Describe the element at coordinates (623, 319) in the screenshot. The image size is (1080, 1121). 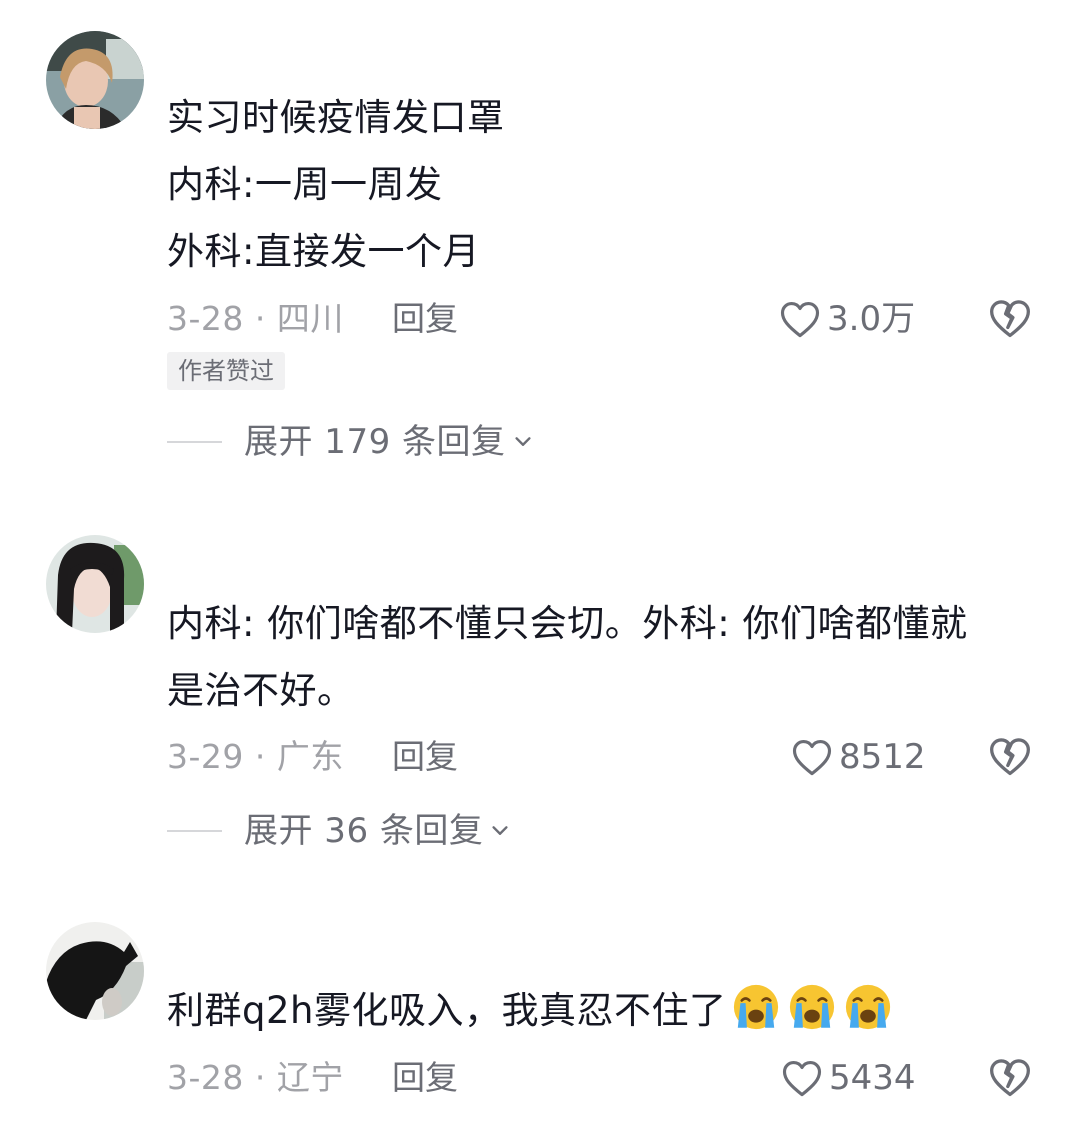
I see `comment-meta: 3-28 · 四川 回复 3.0万` at that location.